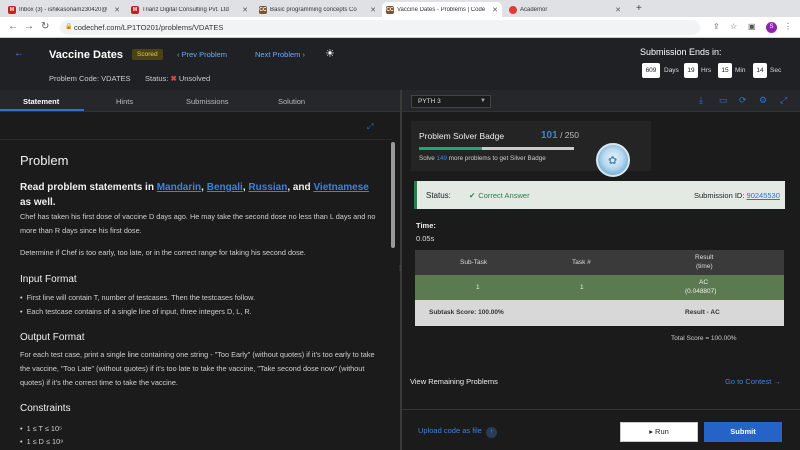  I want to click on submit-button: Submit, so click(743, 432).